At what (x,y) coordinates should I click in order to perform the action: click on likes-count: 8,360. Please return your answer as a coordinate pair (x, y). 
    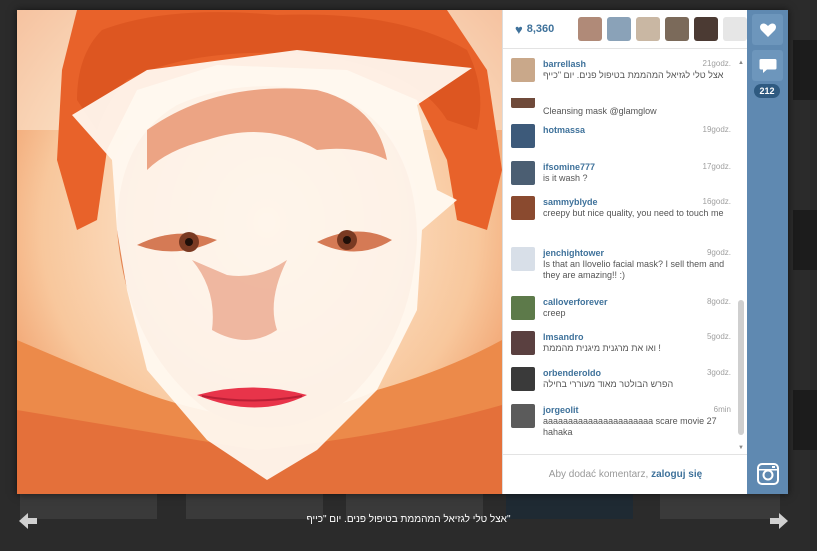
    Looking at the image, I should click on (540, 29).